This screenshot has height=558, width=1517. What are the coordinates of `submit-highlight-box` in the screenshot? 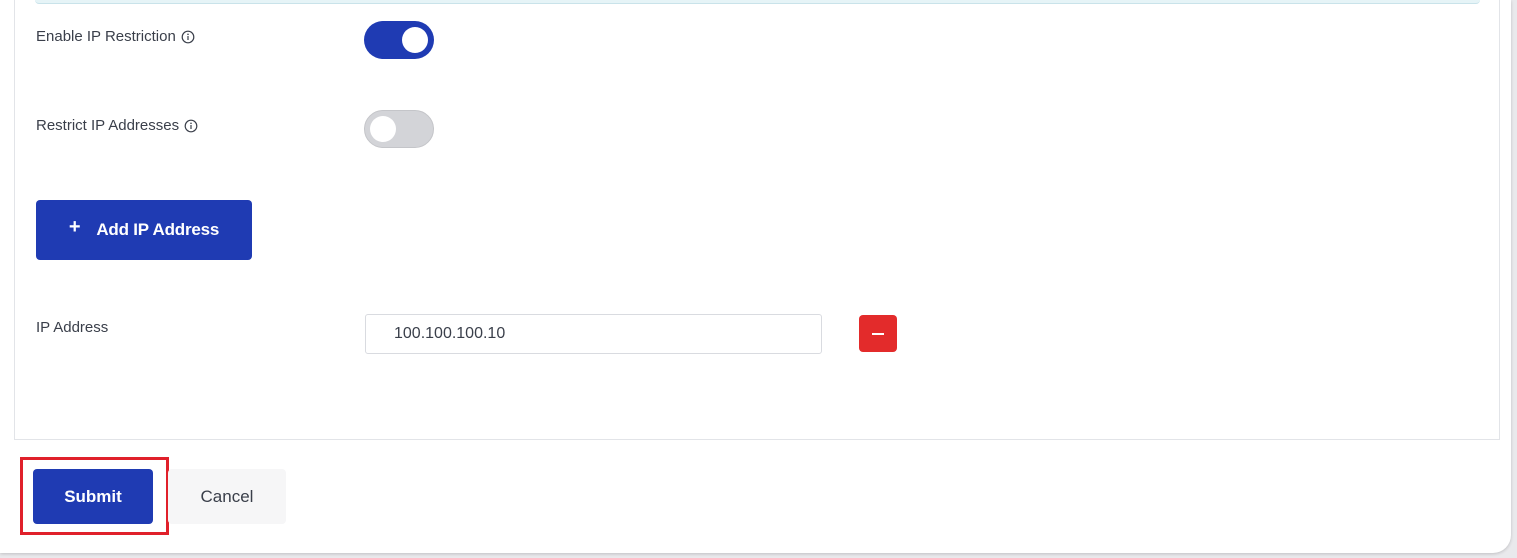 It's located at (94, 496).